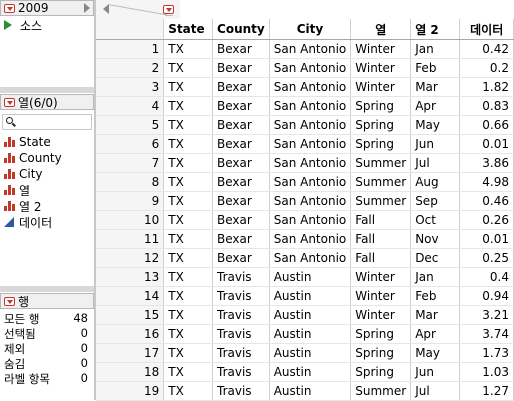 The width and height of the screenshot is (514, 401). Describe the element at coordinates (9, 102) in the screenshot. I see `columns-menu-button` at that location.